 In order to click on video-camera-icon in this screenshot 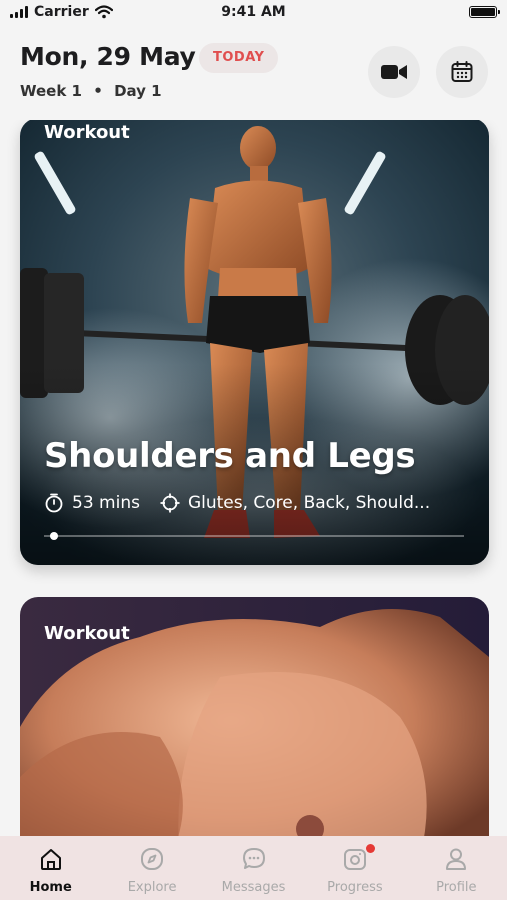, I will do `click(394, 72)`.